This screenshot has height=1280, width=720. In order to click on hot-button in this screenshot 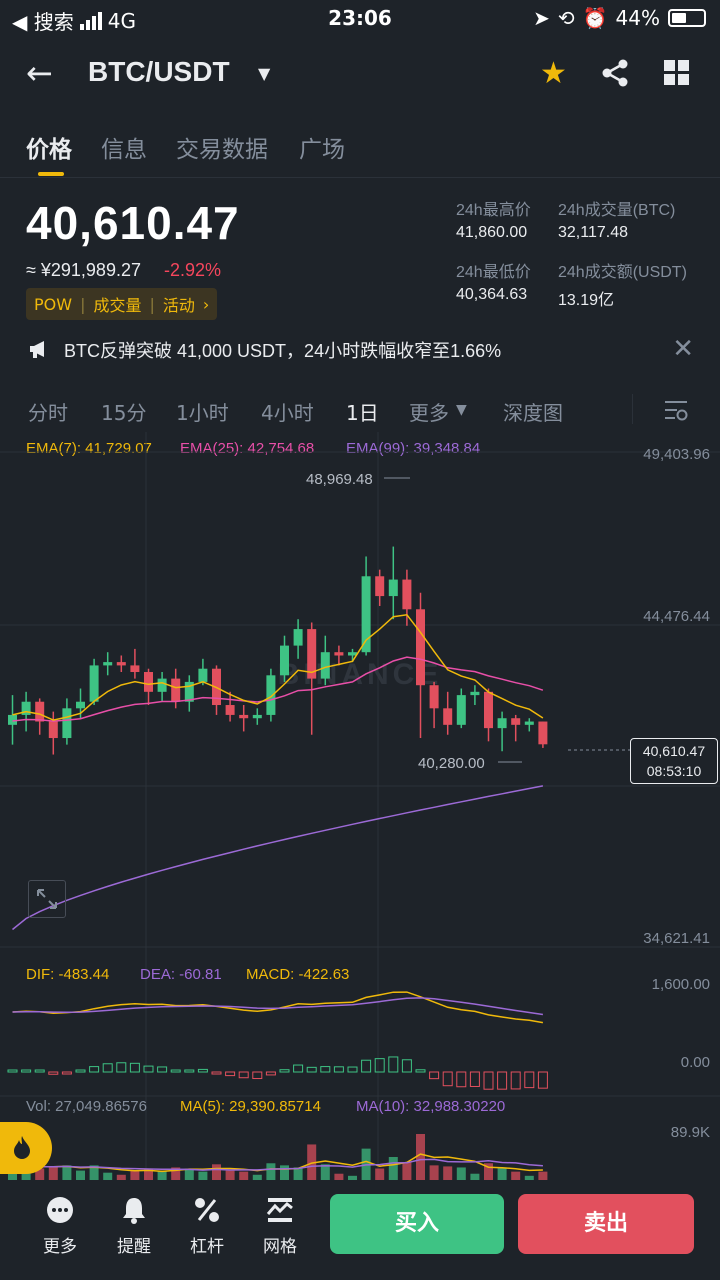, I will do `click(26, 1148)`.